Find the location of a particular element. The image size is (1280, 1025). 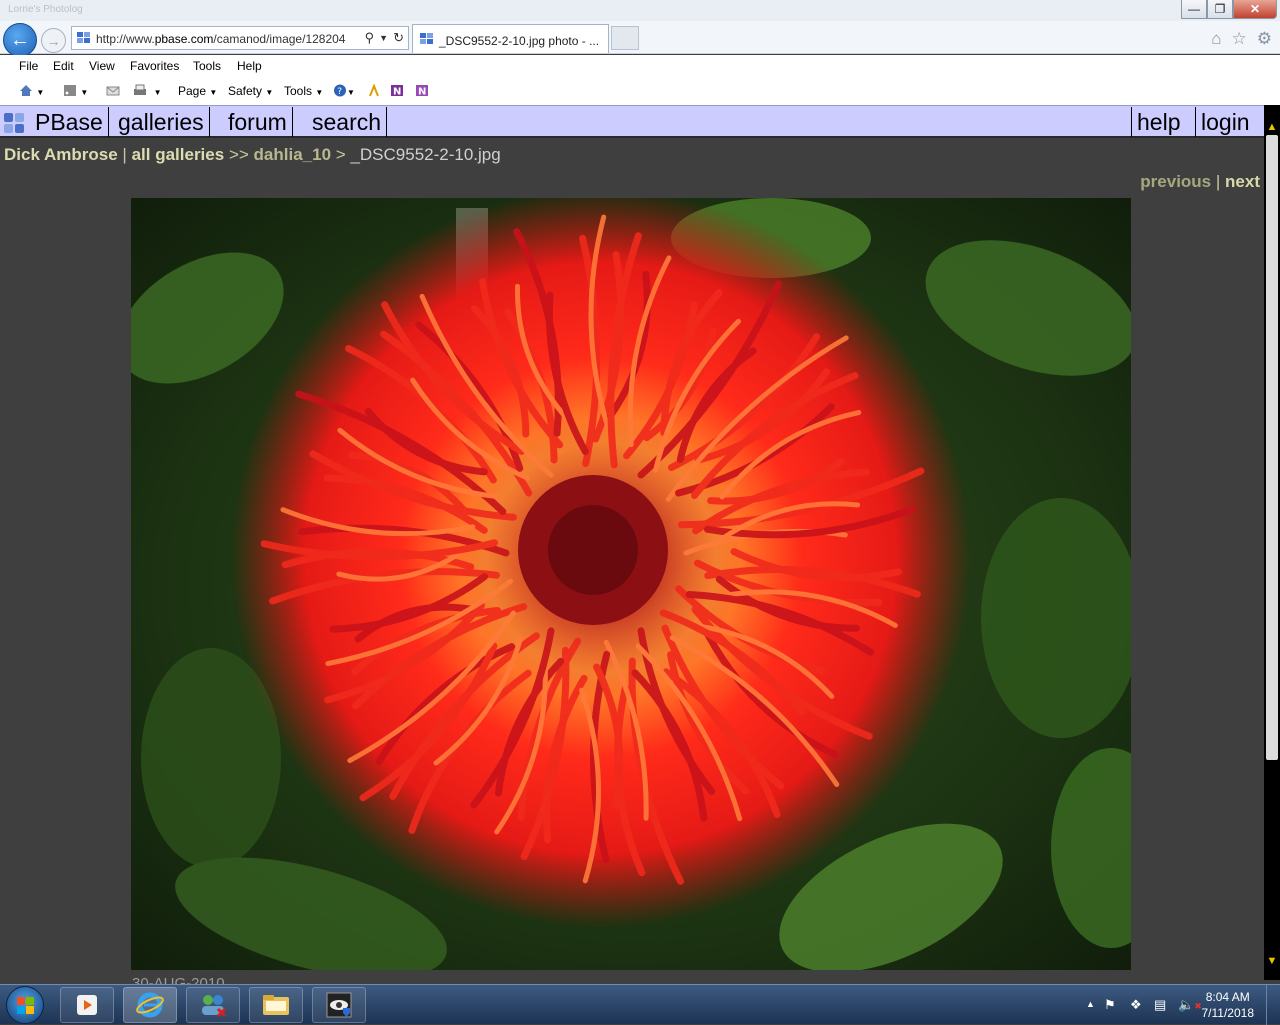

nav-forum-link: forum is located at coordinates (258, 122).